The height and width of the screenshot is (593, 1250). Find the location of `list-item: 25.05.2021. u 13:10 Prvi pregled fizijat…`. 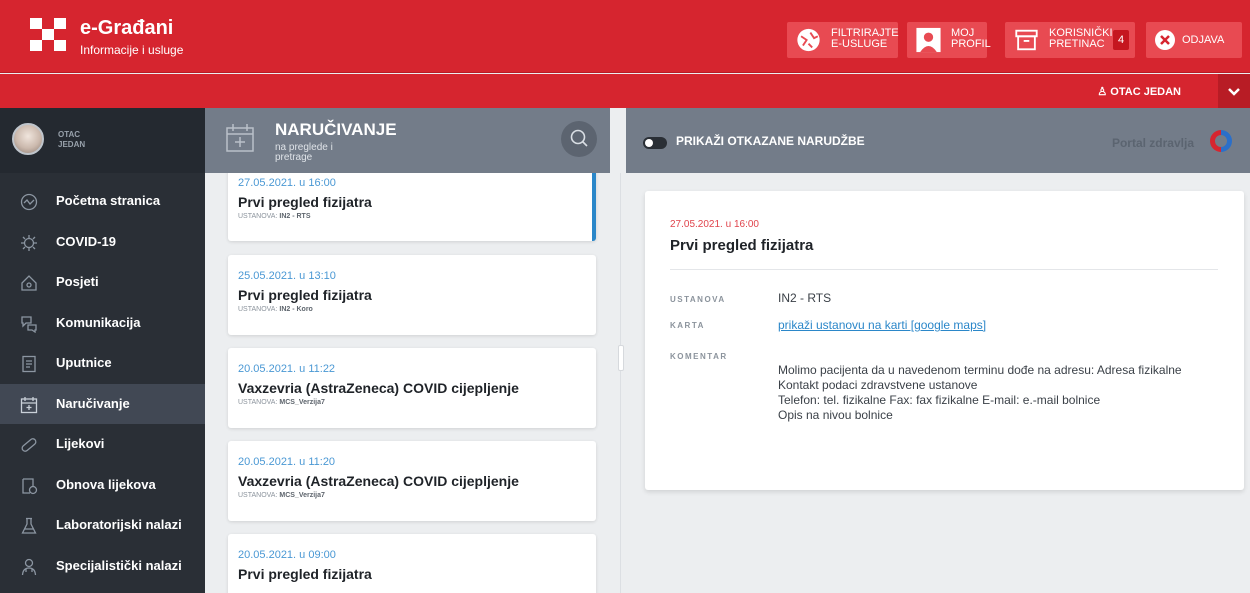

list-item: 25.05.2021. u 13:10 Prvi pregled fizijat… is located at coordinates (412, 295).